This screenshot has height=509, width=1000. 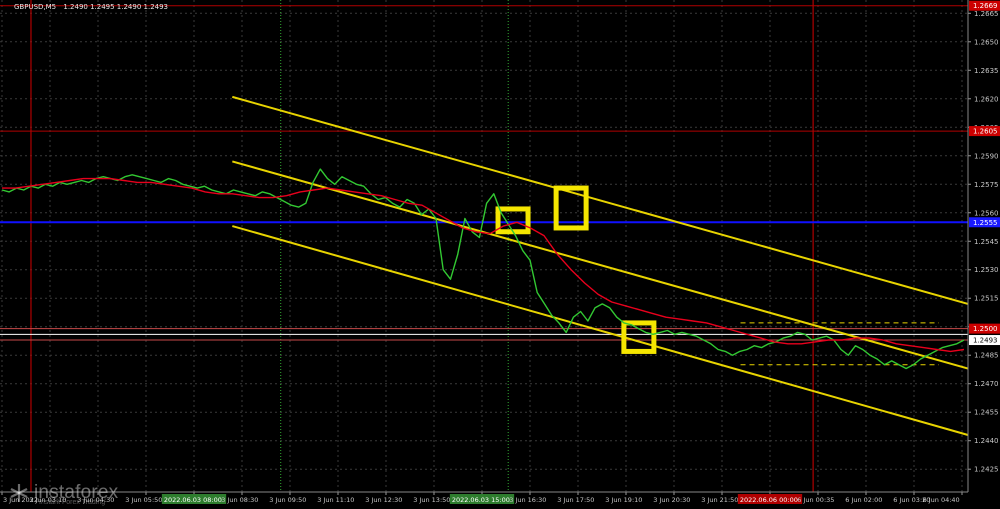 I want to click on x-tick-label: 6 Jun 00:35, so click(x=815, y=500).